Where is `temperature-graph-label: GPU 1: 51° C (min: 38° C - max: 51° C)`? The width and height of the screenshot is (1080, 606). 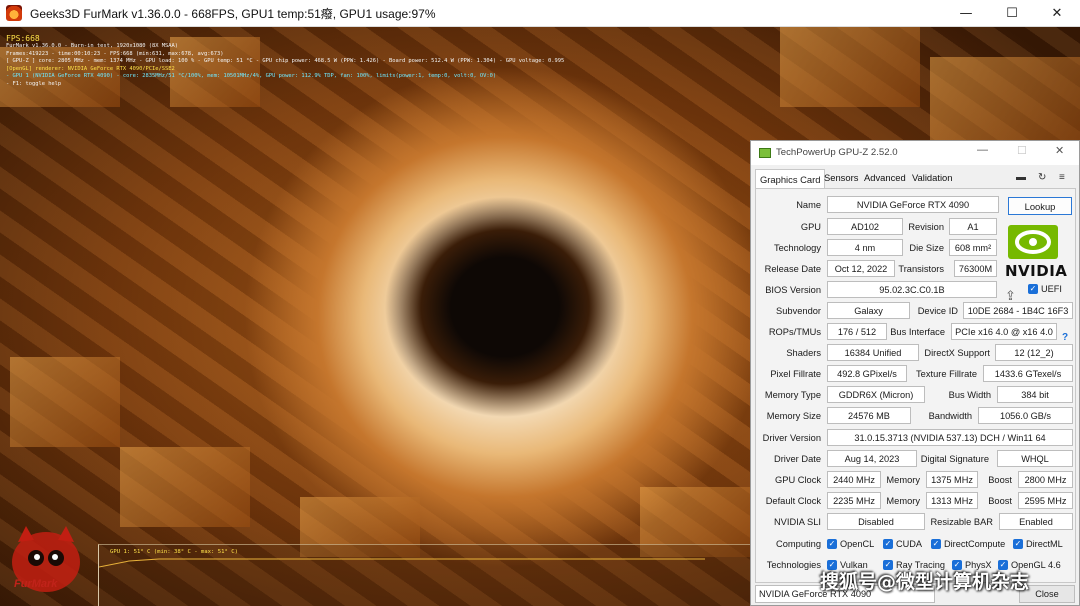
temperature-graph-label: GPU 1: 51° C (min: 38° C - max: 51° C) is located at coordinates (174, 552).